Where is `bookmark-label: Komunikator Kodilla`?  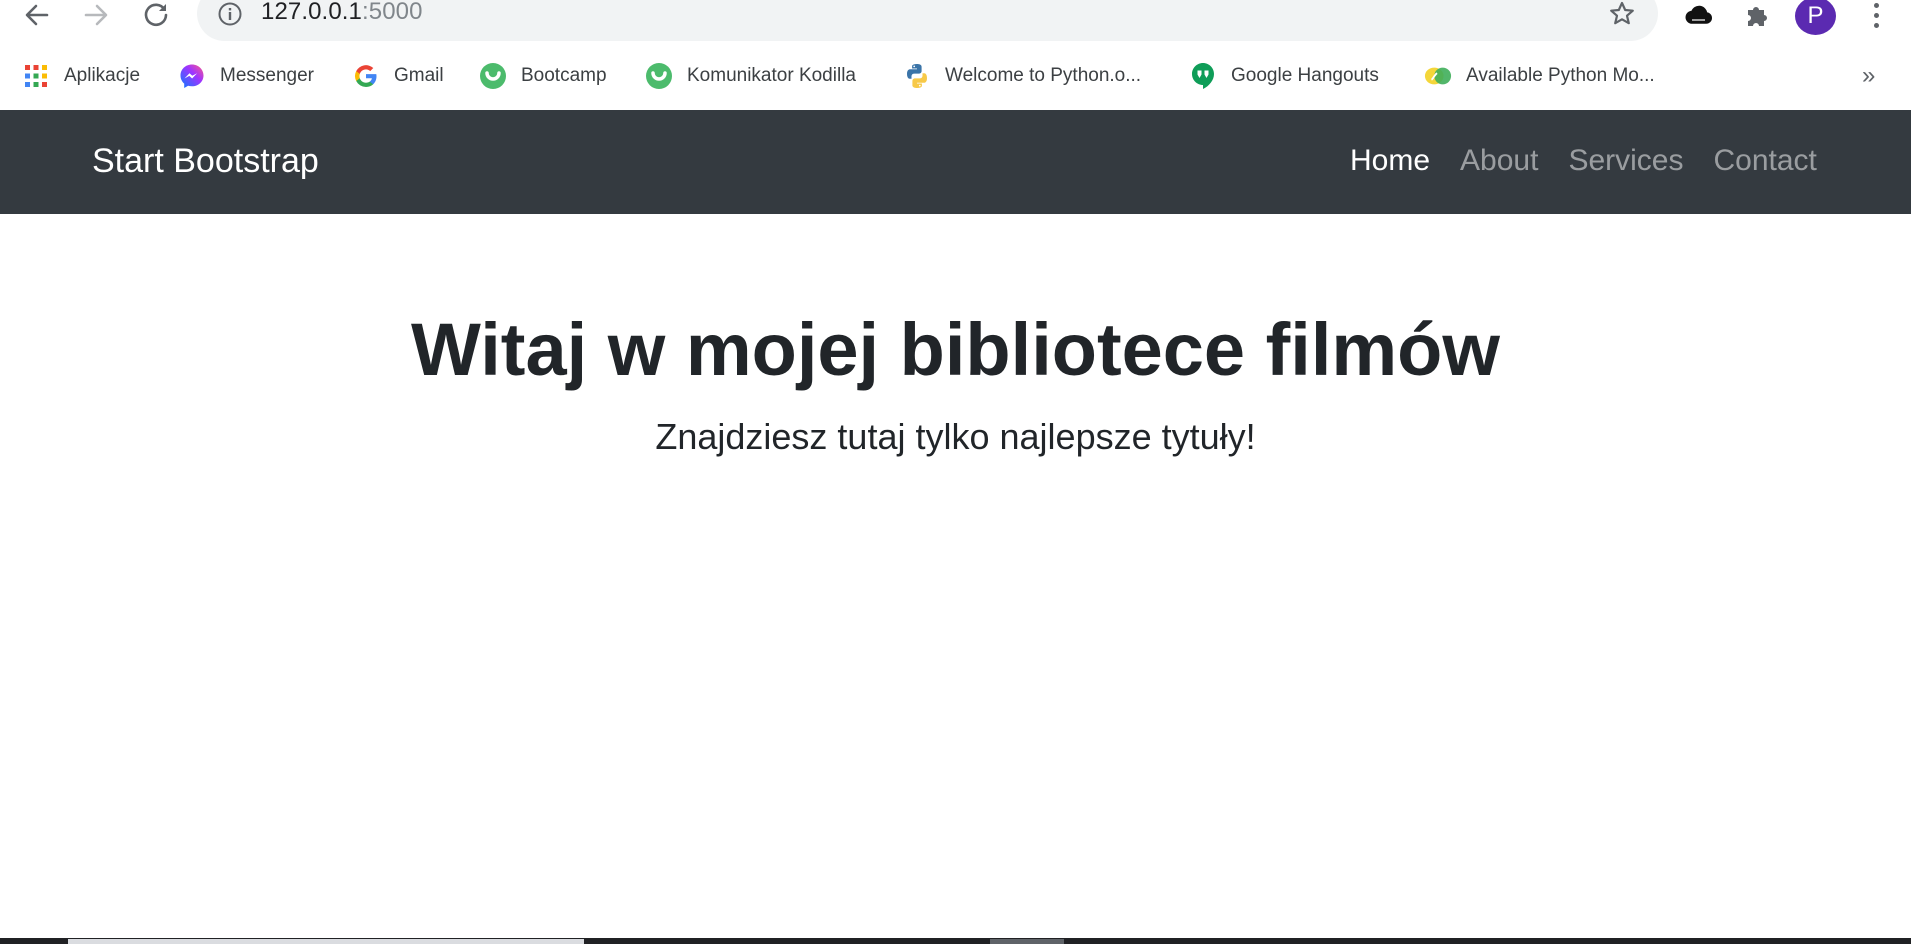 bookmark-label: Komunikator Kodilla is located at coordinates (771, 75).